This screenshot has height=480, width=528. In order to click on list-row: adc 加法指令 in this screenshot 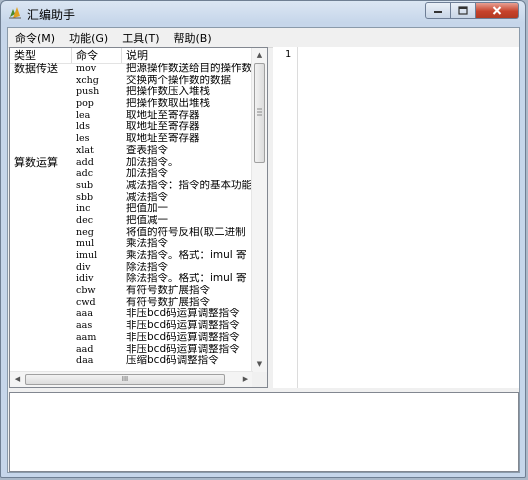, I will do `click(131, 174)`.